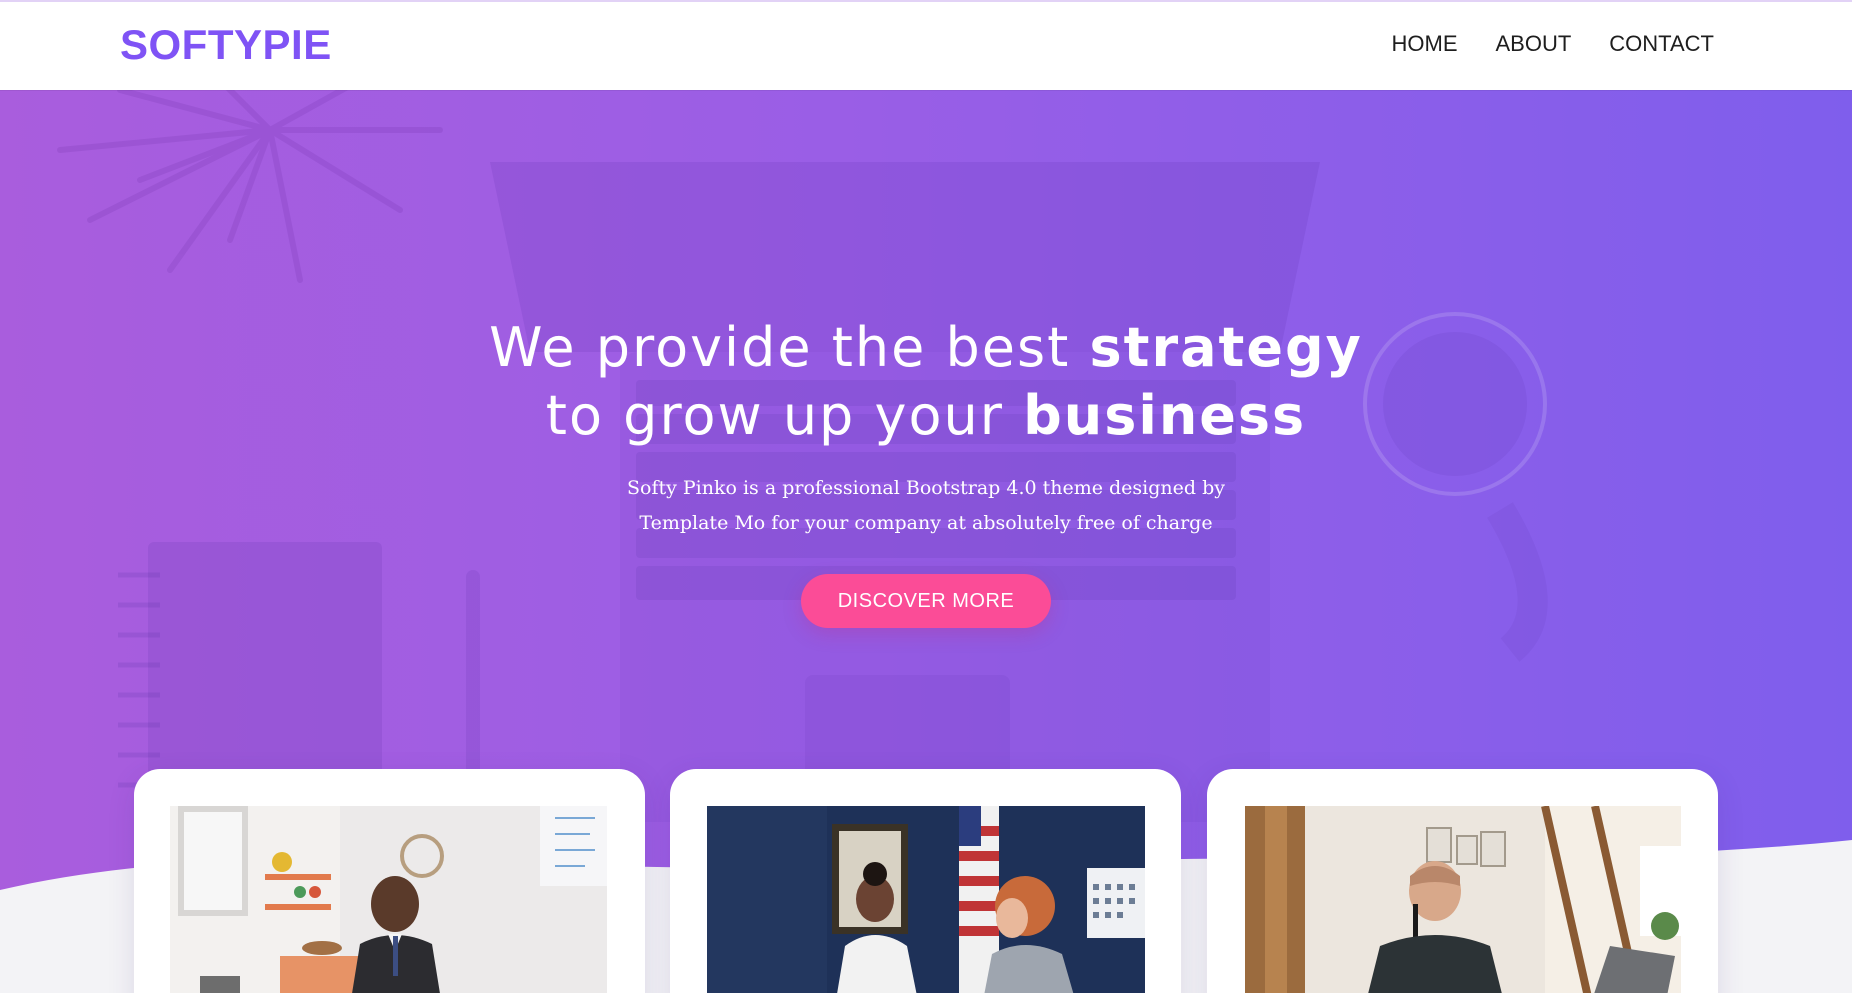 This screenshot has width=1852, height=993. Describe the element at coordinates (926, 45) in the screenshot. I see `navbar: SOFTYPIE HOME ABOUT CONTACT` at that location.